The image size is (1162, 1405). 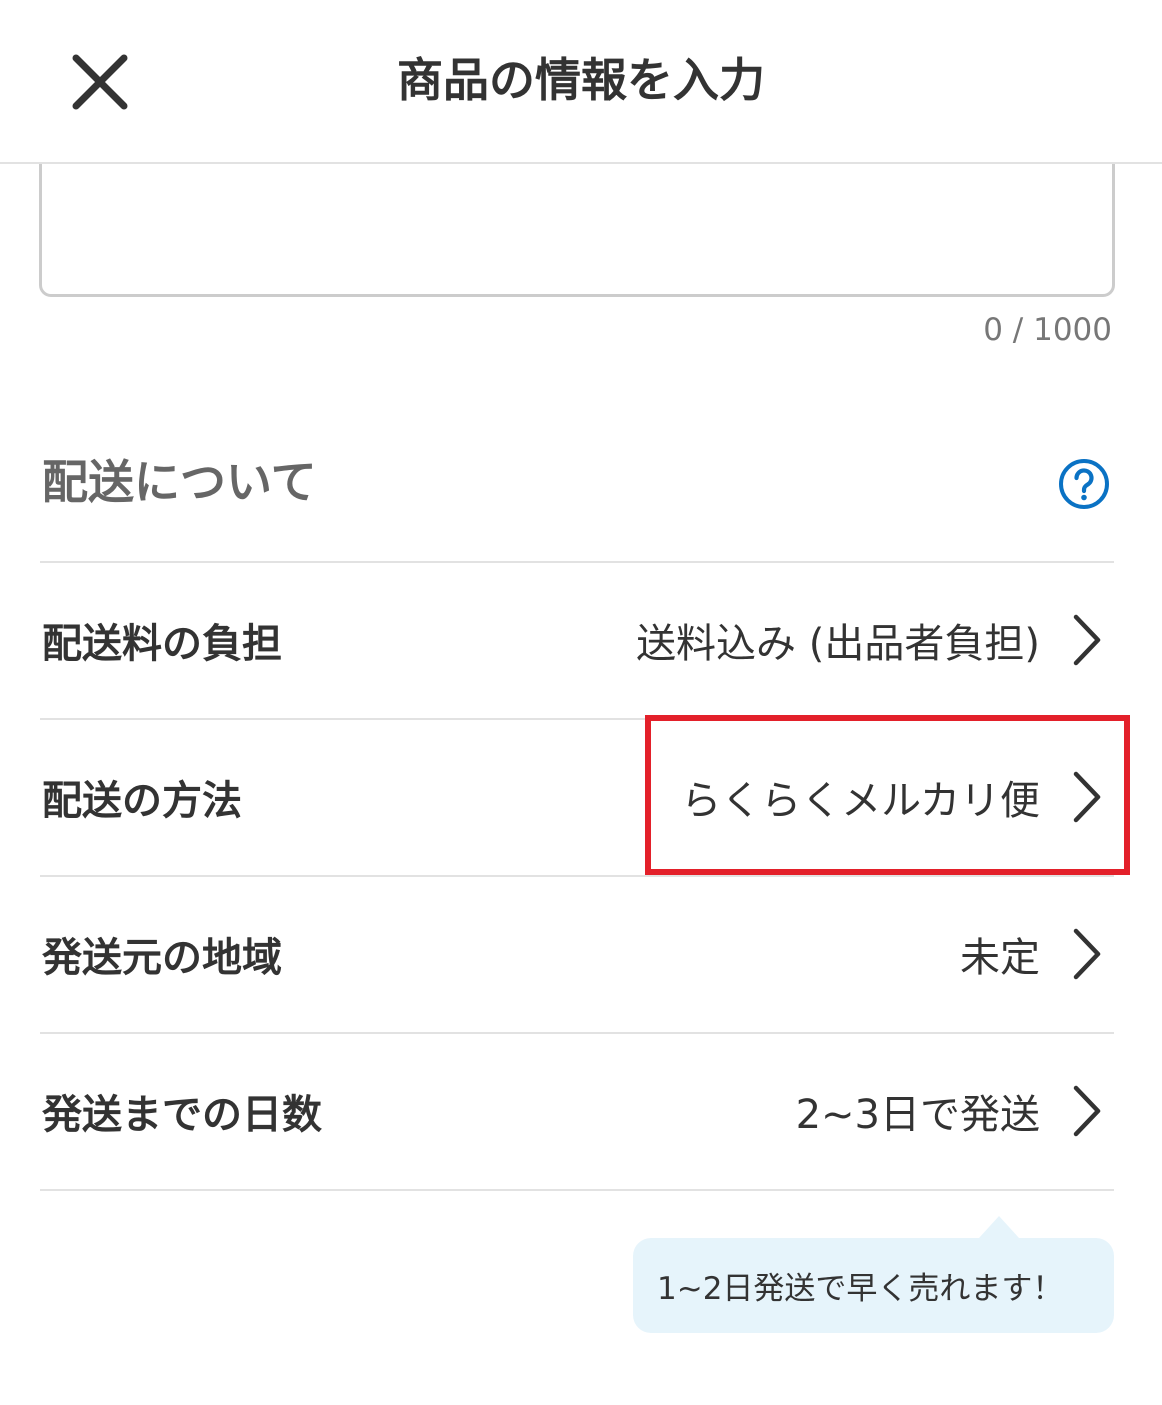 I want to click on divider, so click(x=577, y=1190).